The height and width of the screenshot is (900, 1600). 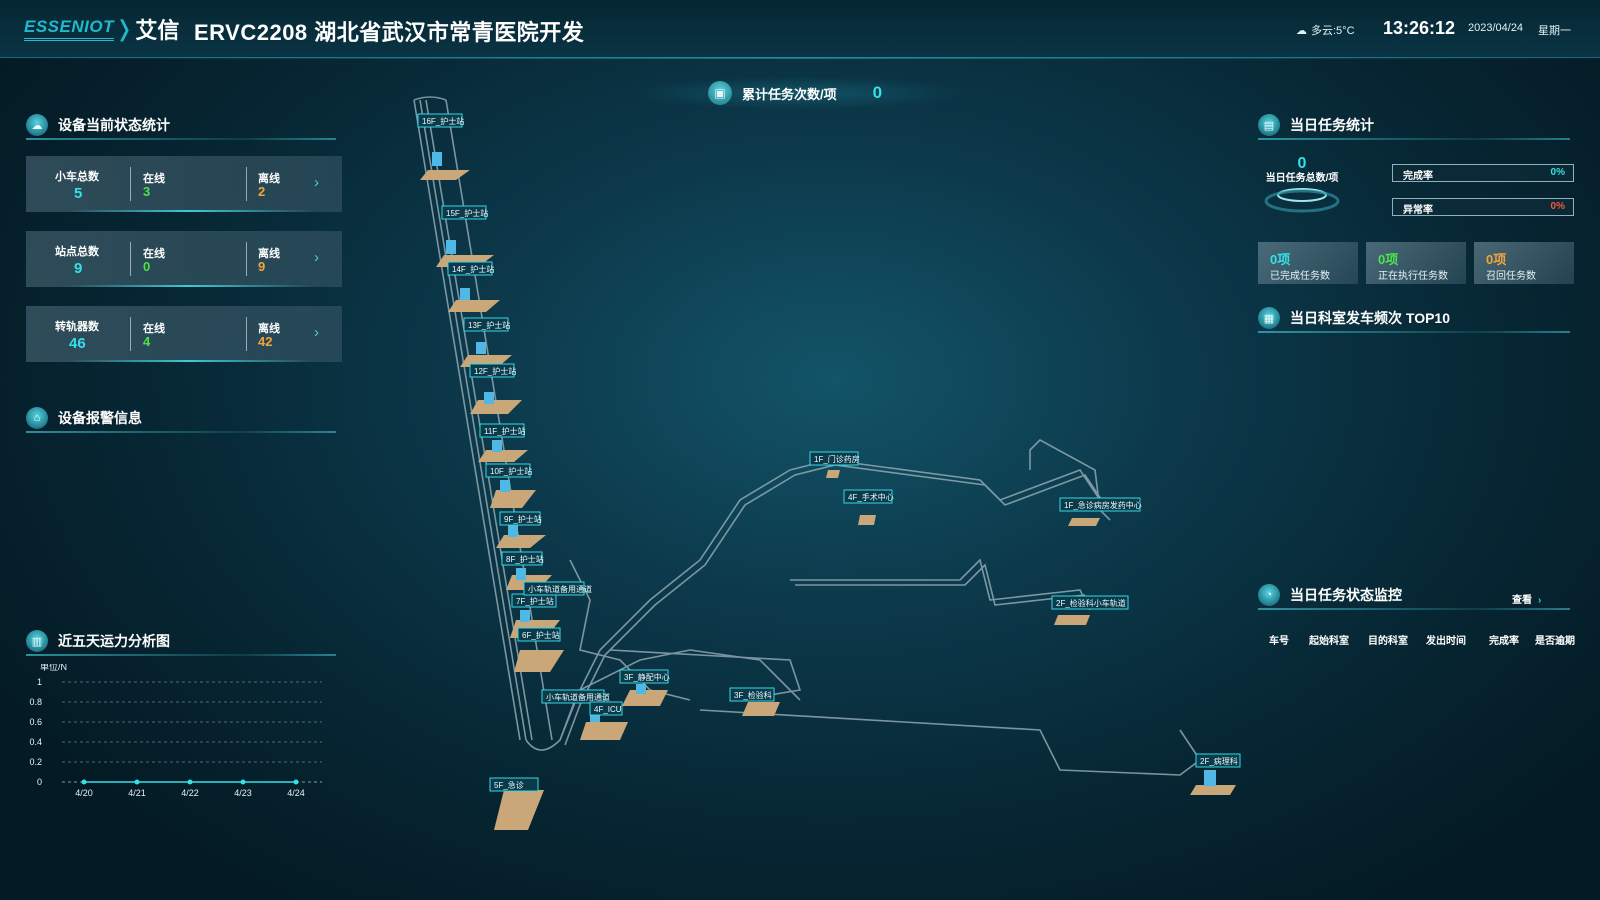 I want to click on cumulative-tasks-kpi: ▣ 累计任务次数/项 0, so click(x=800, y=93).